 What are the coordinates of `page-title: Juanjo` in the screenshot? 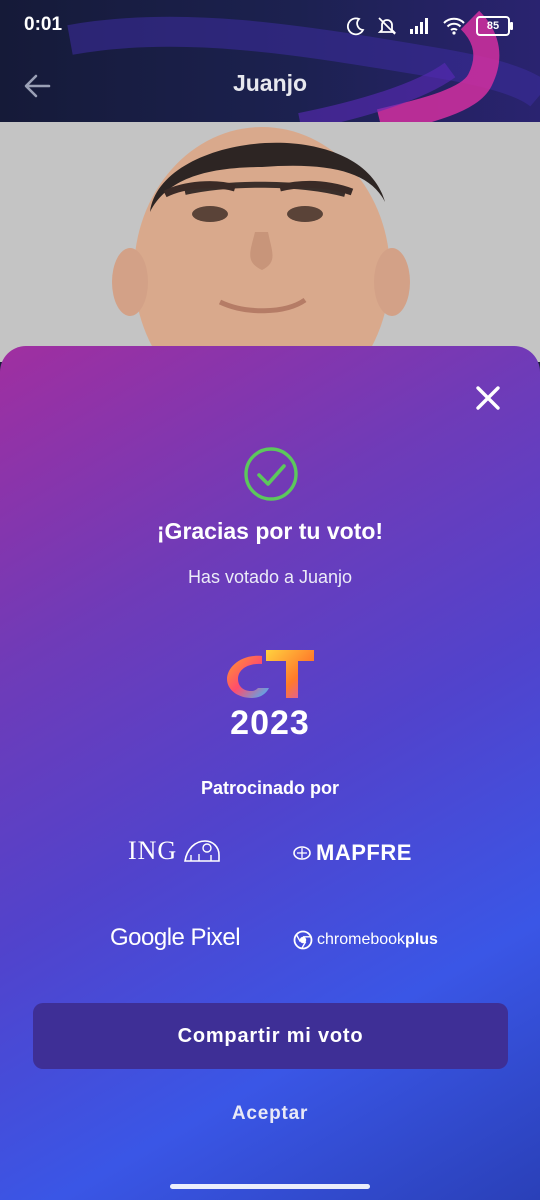 It's located at (270, 83).